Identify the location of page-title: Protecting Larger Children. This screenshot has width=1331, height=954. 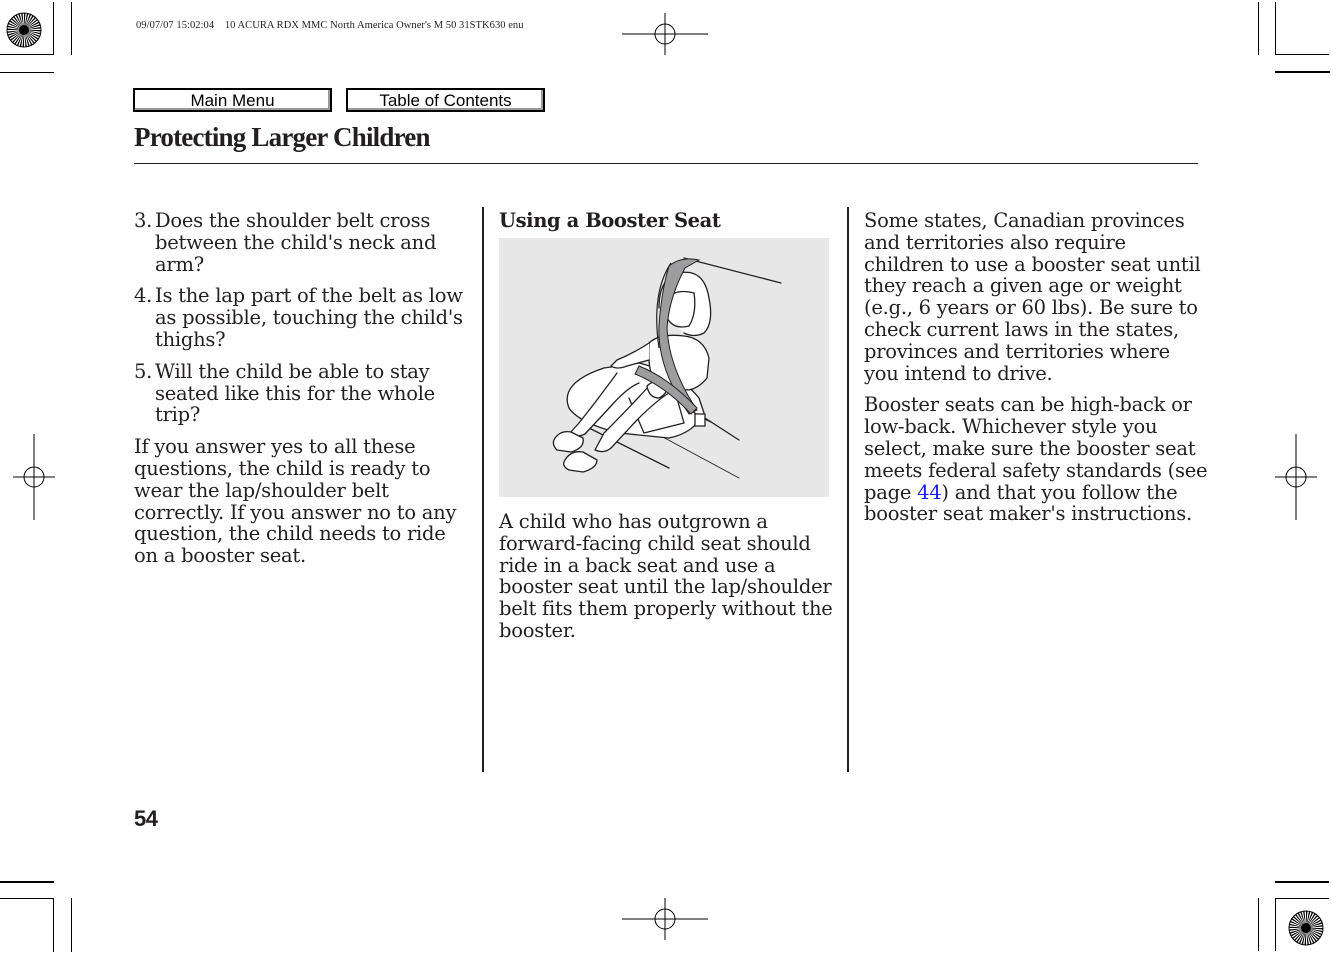
(282, 137).